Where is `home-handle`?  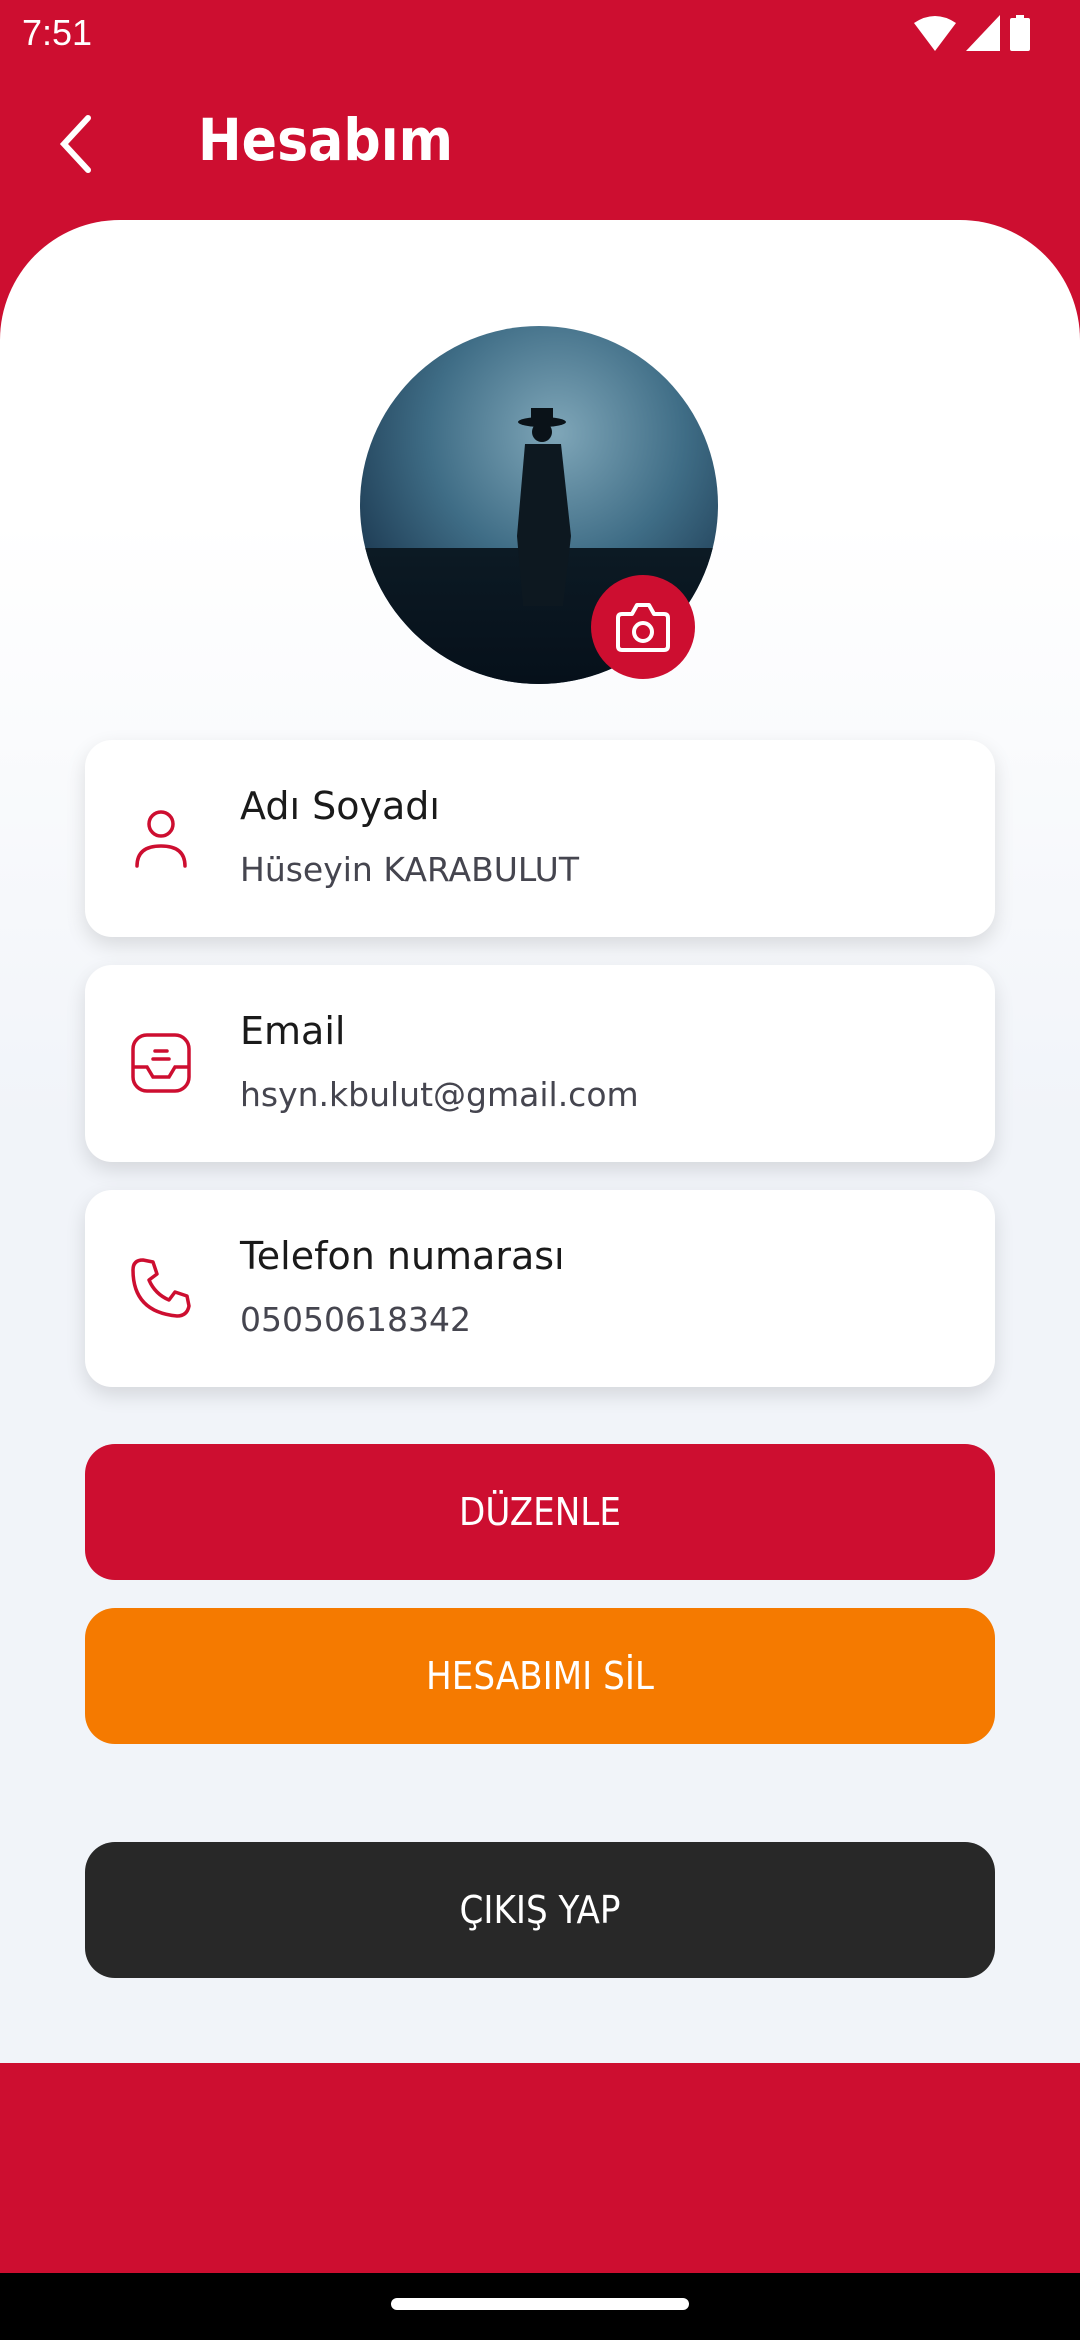
home-handle is located at coordinates (540, 2304).